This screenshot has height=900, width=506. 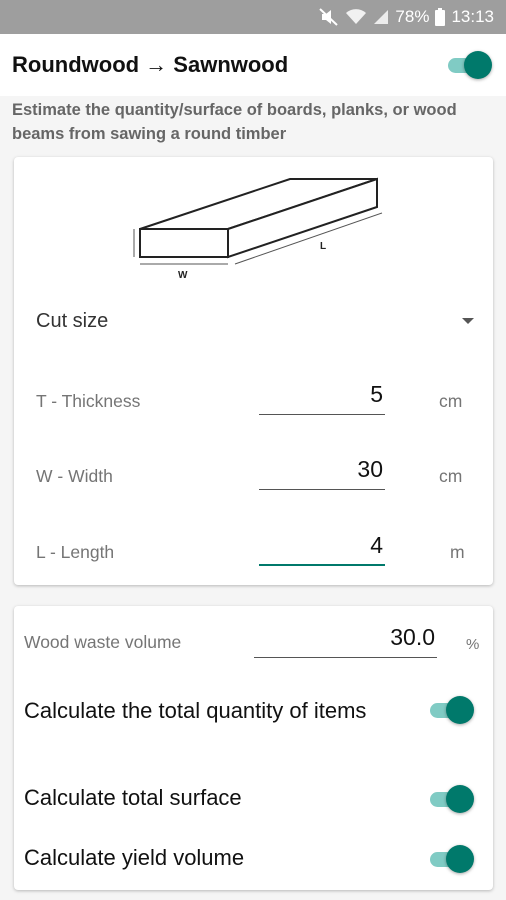 What do you see at coordinates (253, 397) in the screenshot?
I see `thickness-row: T - Thickness cm` at bounding box center [253, 397].